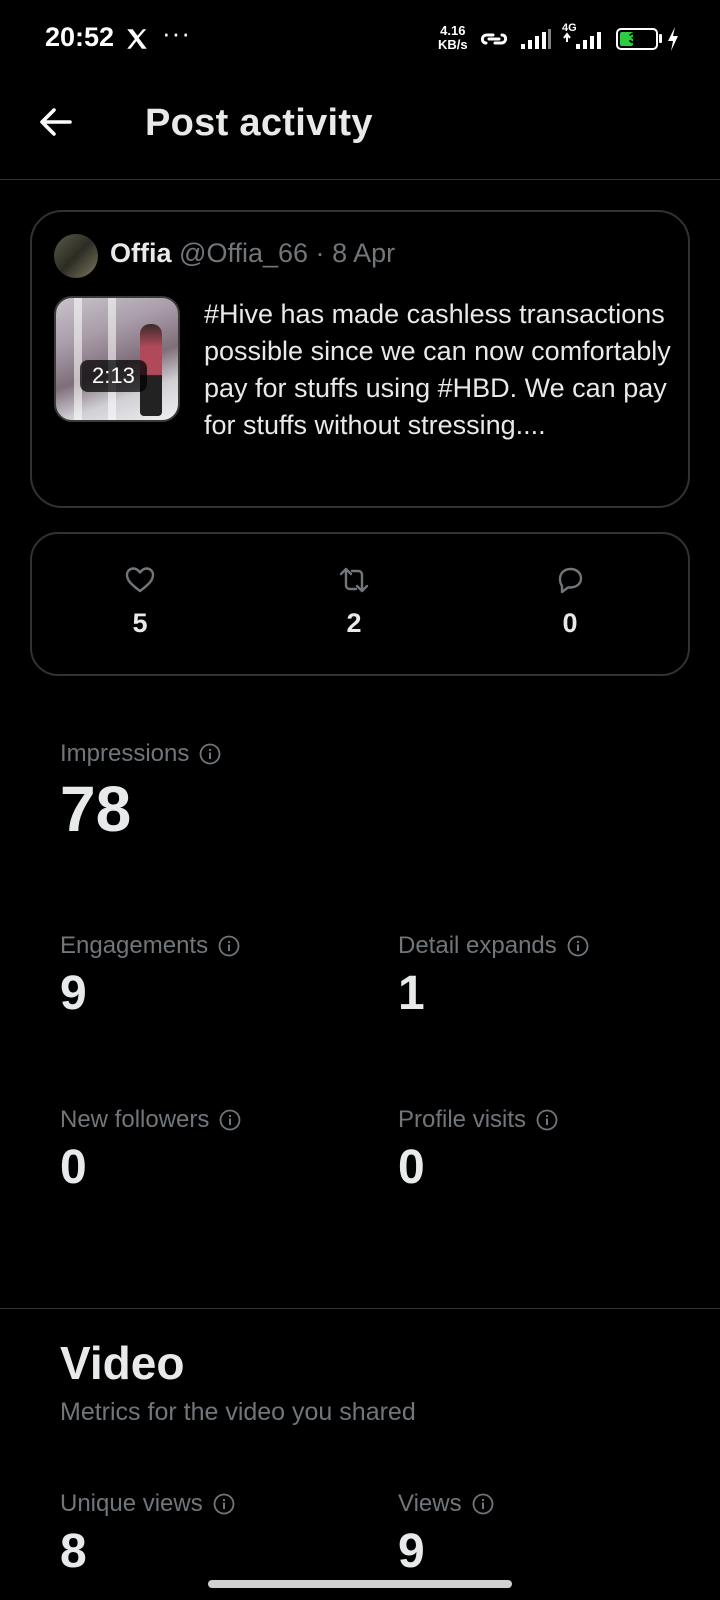 This screenshot has width=720, height=1600. I want to click on profile-visits-metric: Profile visits 0, so click(478, 1150).